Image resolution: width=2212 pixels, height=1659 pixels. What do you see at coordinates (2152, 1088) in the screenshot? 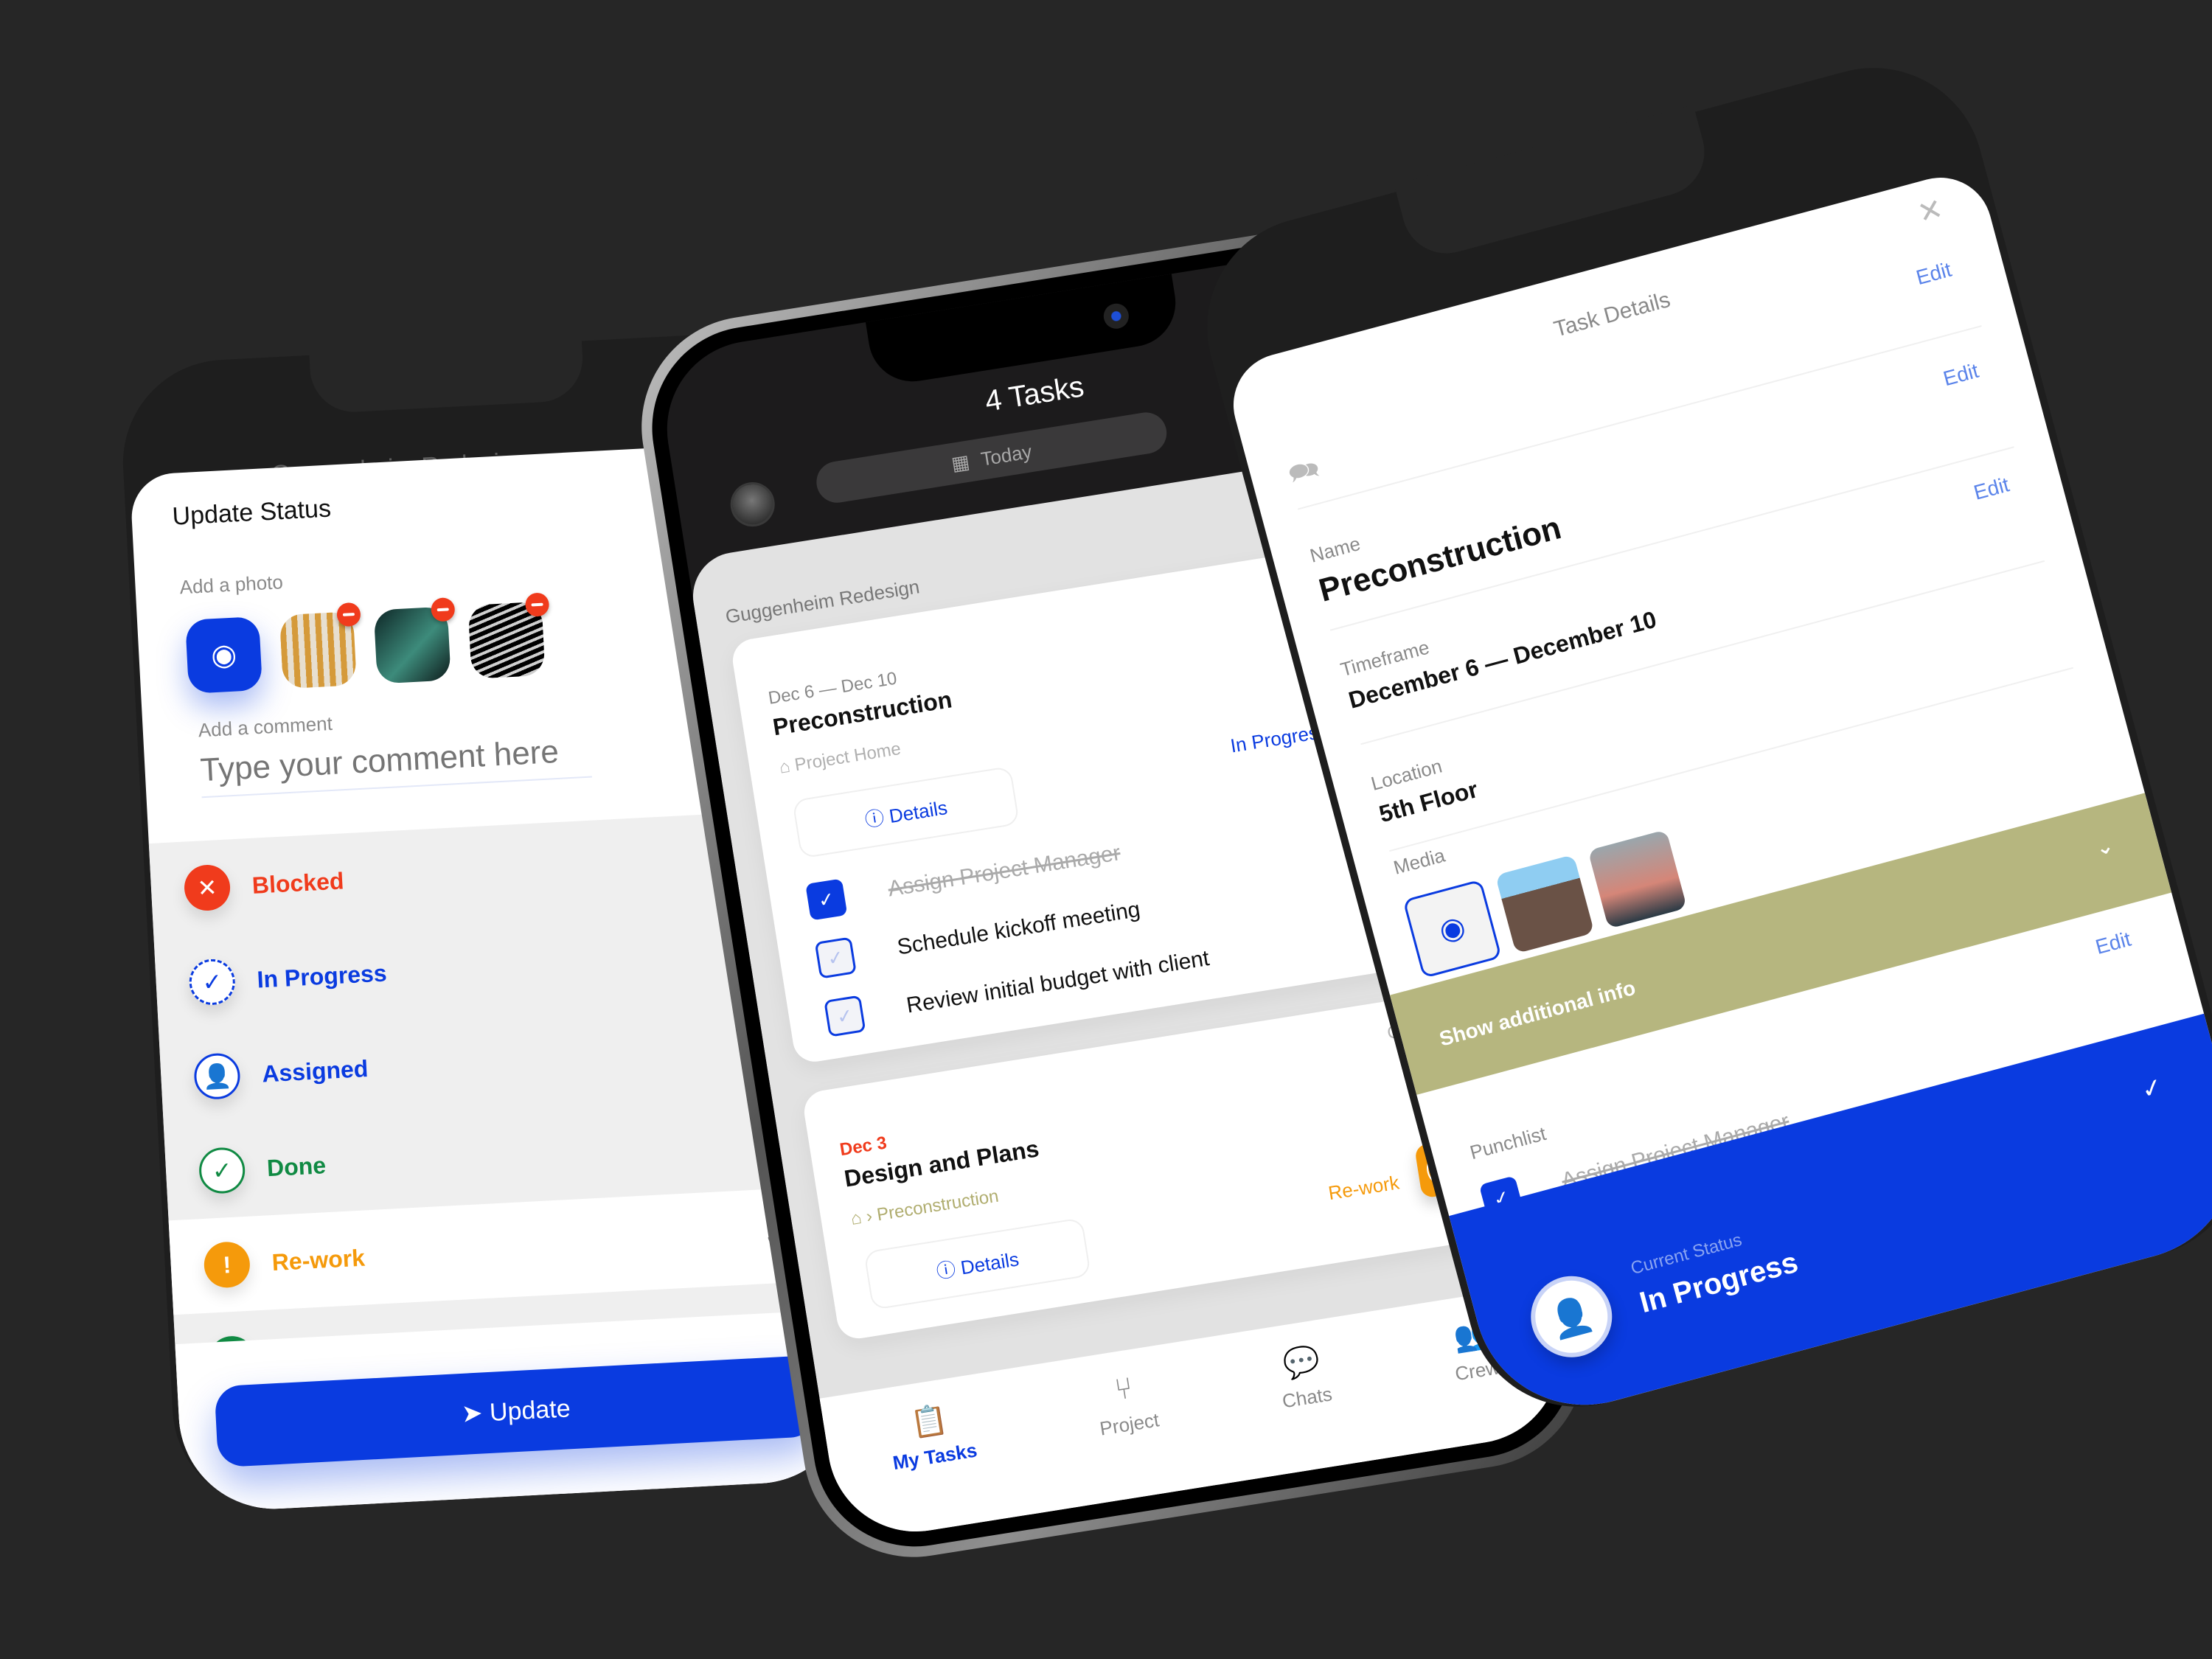
I see `chevron-down-icon: ✓` at bounding box center [2152, 1088].